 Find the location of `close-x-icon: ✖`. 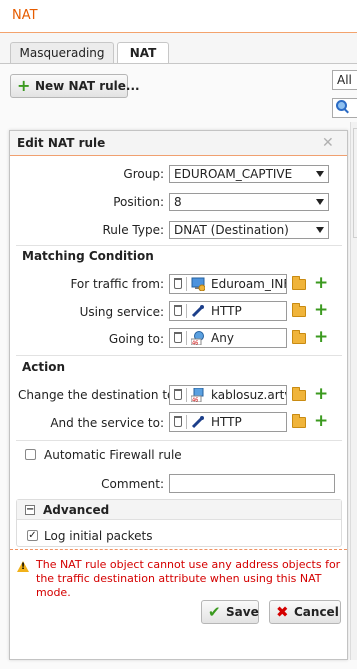

close-x-icon: ✖ is located at coordinates (282, 612).